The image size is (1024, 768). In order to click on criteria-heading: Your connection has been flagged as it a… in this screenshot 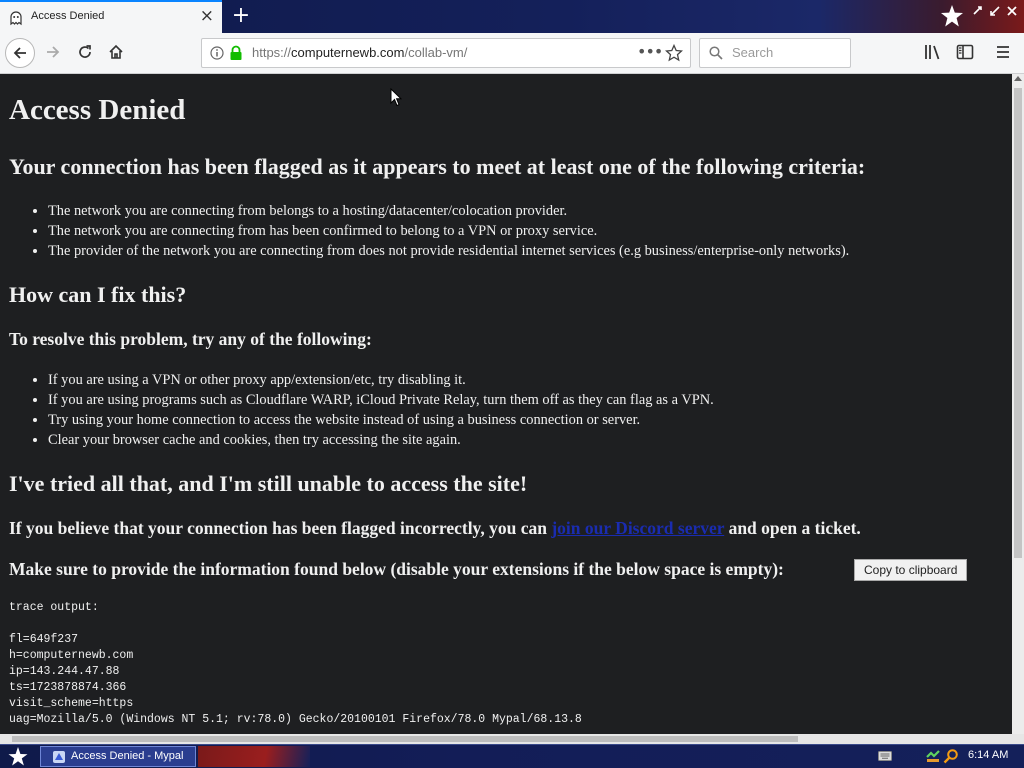, I will do `click(437, 166)`.